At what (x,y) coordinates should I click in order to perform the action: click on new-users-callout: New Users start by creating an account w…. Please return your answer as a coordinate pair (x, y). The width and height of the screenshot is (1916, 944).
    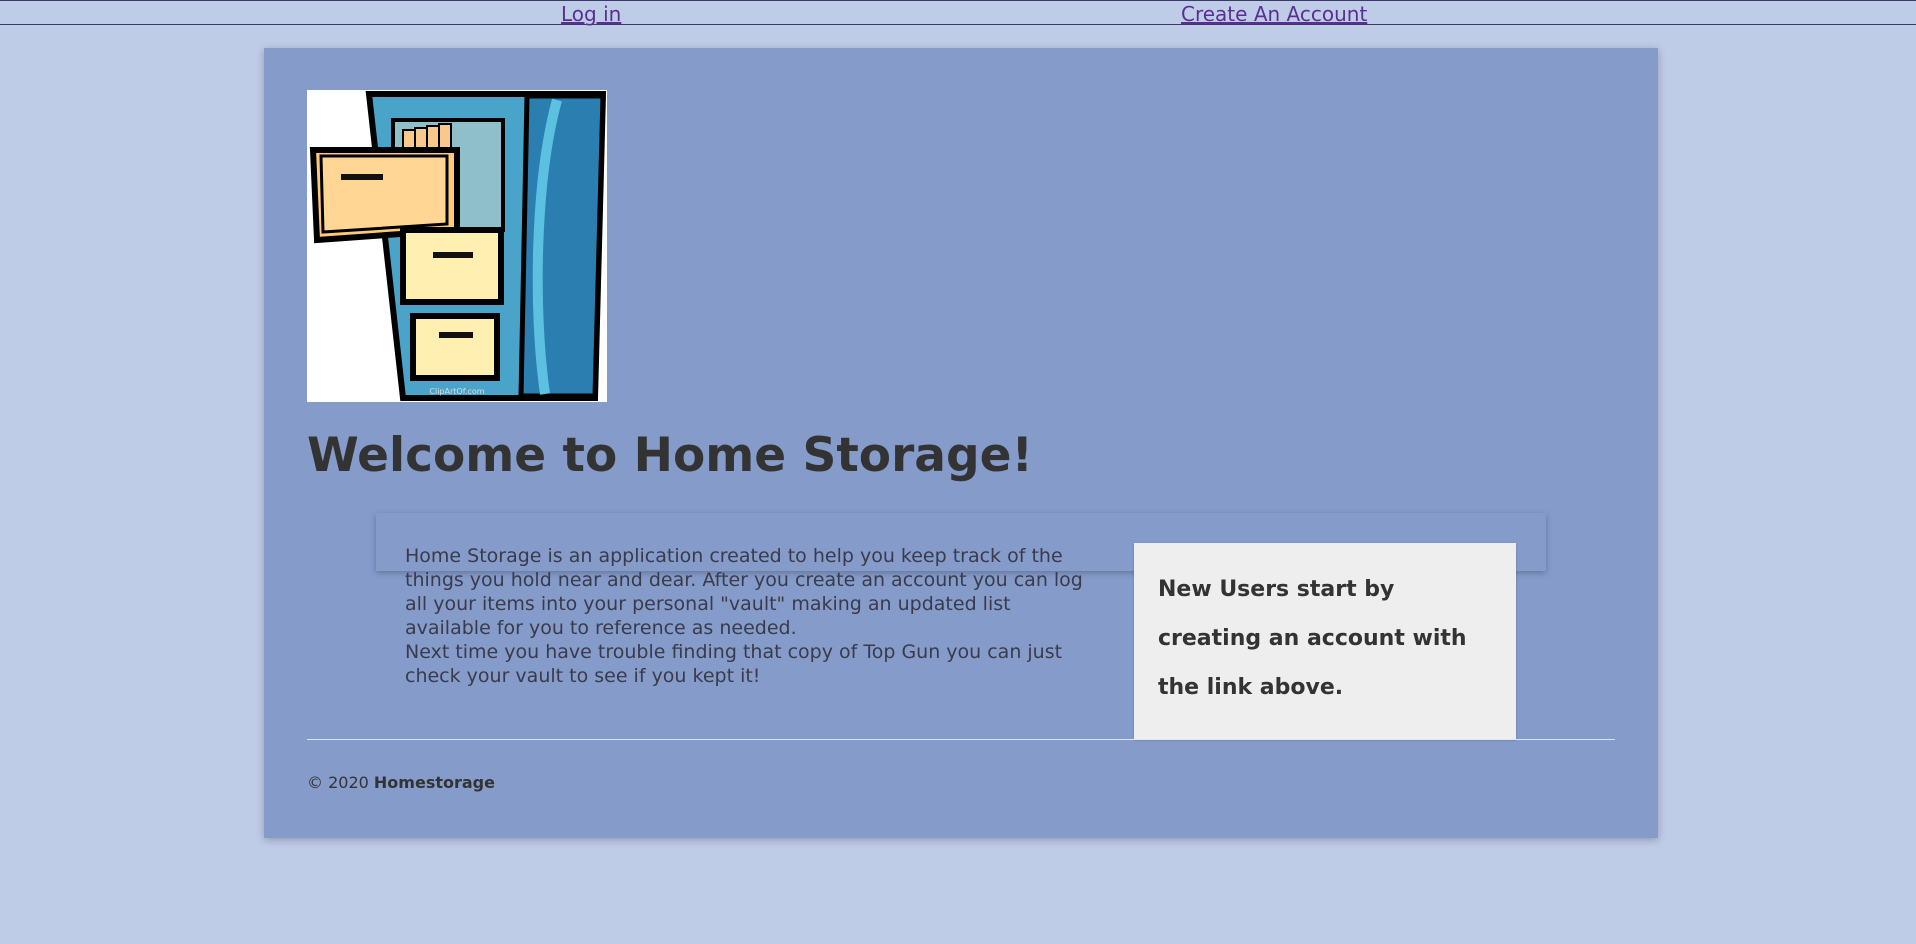
    Looking at the image, I should click on (1325, 641).